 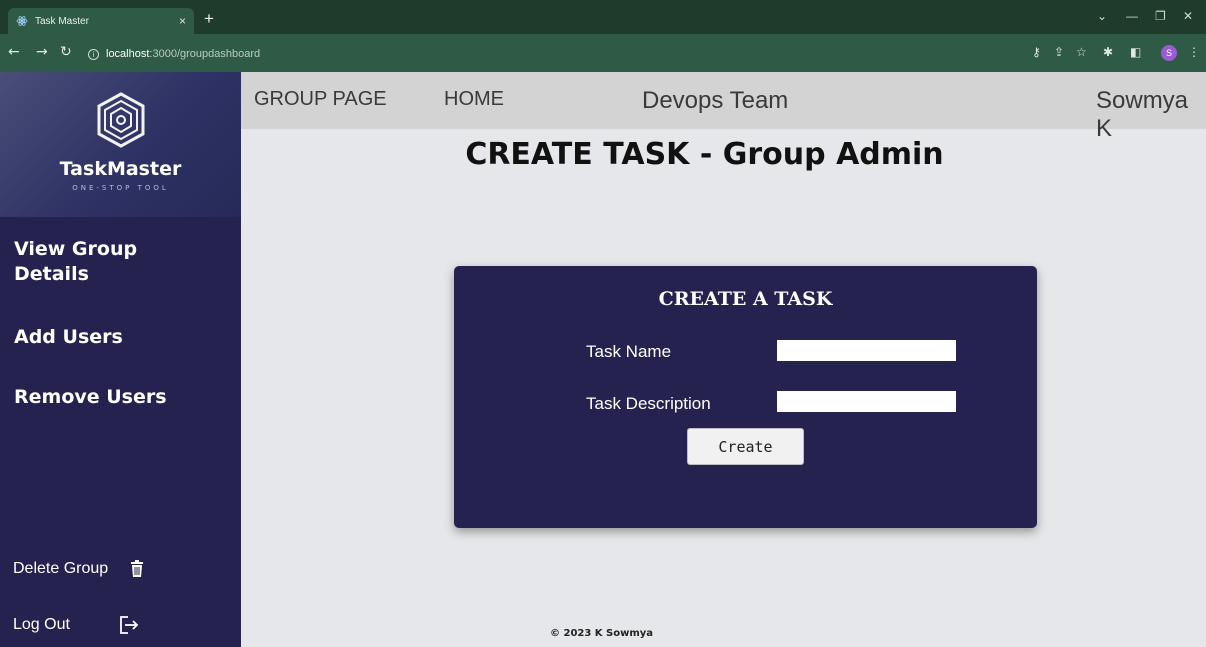 I want to click on address-bar: i localhost :3000/groupdashboard, so click(x=174, y=54).